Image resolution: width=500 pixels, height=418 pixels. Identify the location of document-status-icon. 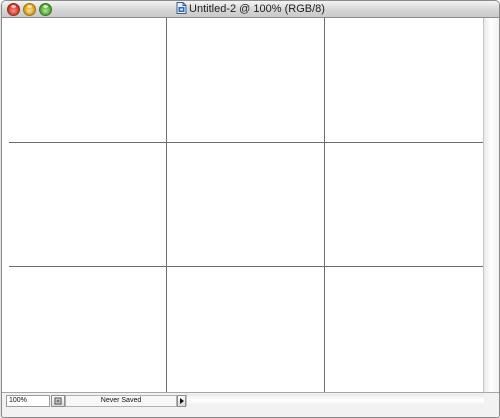
(58, 401).